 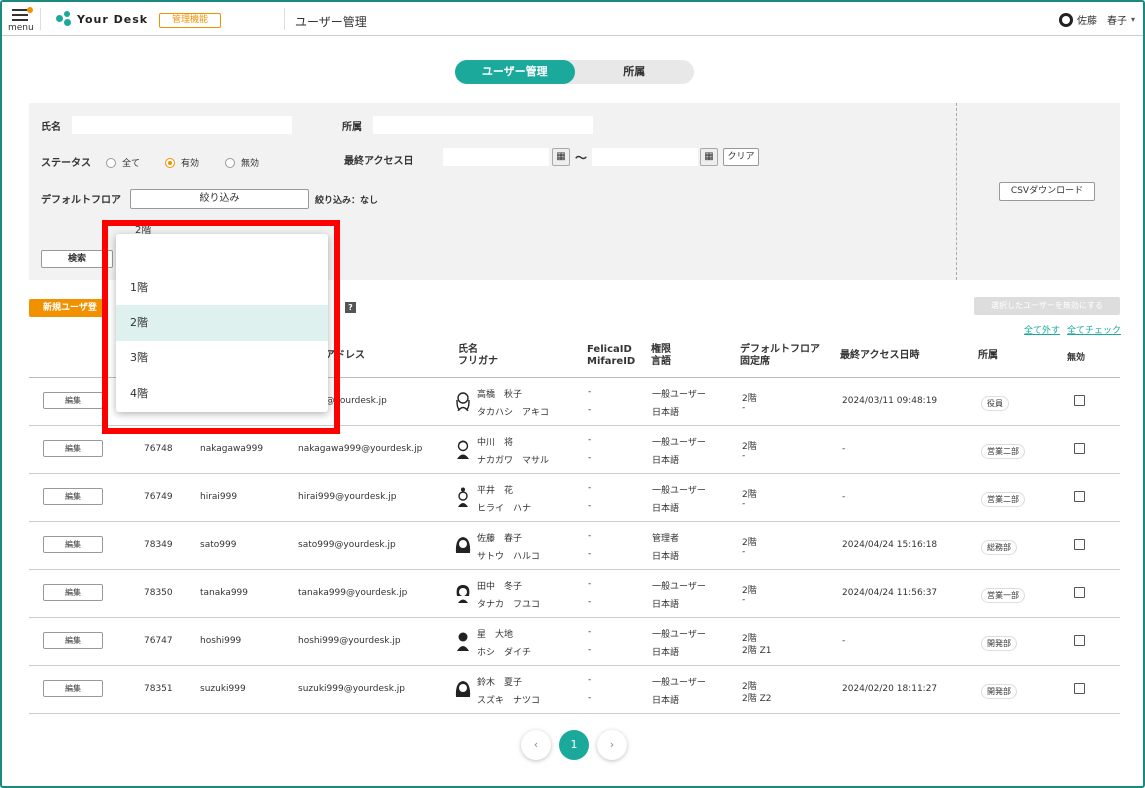 What do you see at coordinates (463, 401) in the screenshot?
I see `woman-longhair-icon` at bounding box center [463, 401].